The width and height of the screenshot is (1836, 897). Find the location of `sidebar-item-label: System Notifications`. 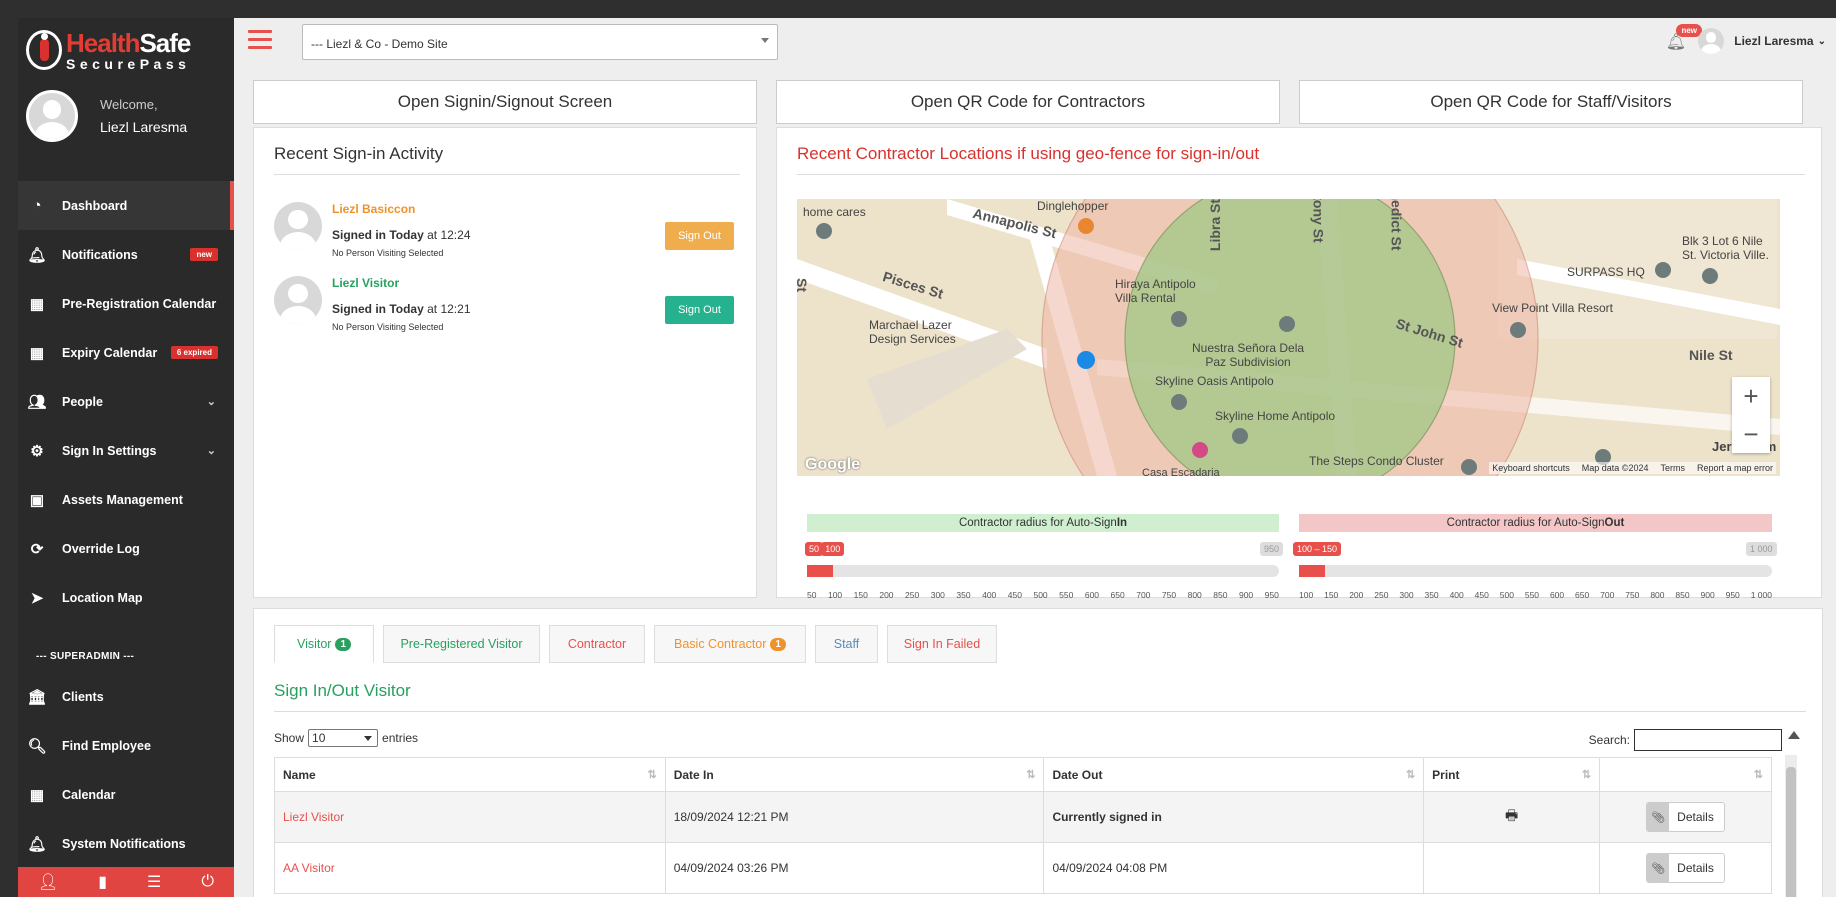

sidebar-item-label: System Notifications is located at coordinates (124, 843).